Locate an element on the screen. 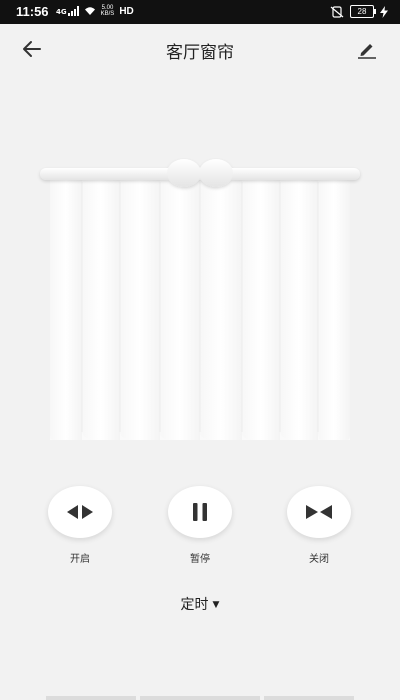 The image size is (400, 700). curtain-rod is located at coordinates (200, 173).